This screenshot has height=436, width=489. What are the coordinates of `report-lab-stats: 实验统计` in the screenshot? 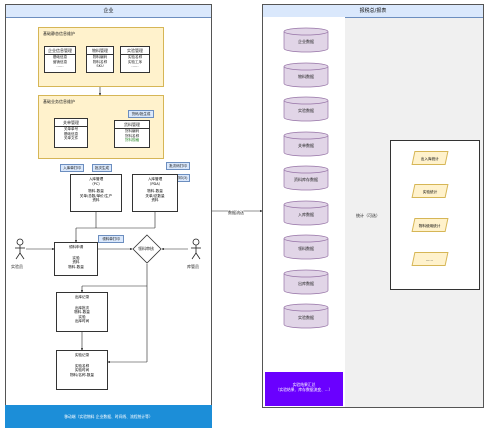 It's located at (430, 191).